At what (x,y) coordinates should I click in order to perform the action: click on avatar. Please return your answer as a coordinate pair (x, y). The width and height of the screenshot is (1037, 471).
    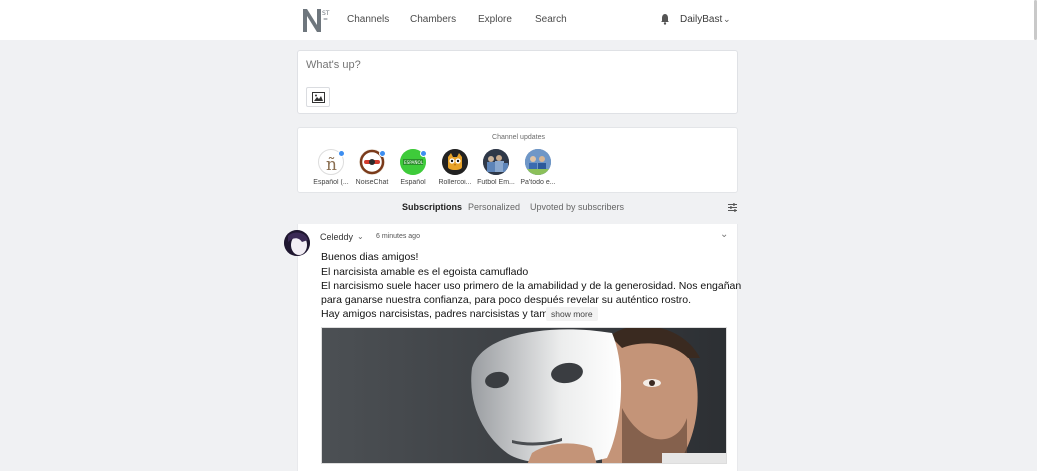
    Looking at the image, I should click on (297, 243).